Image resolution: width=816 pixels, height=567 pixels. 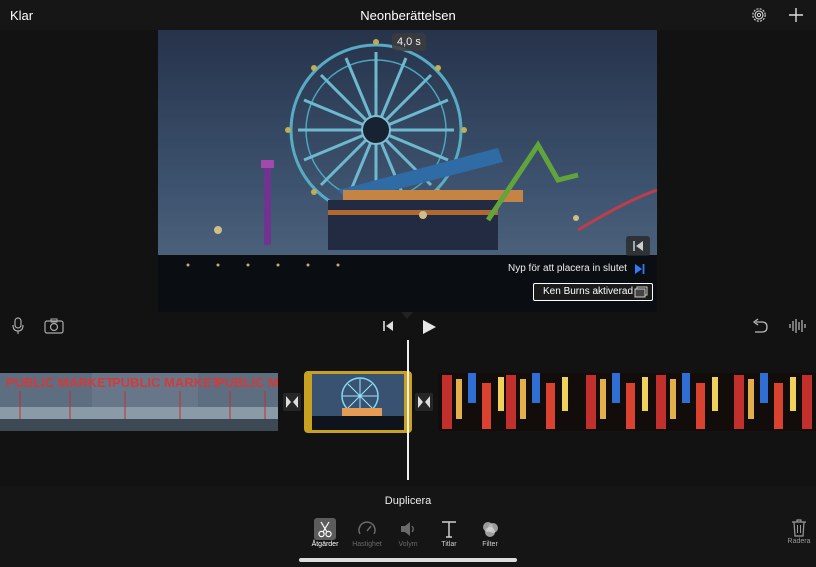 I want to click on microphone-icon, so click(x=18, y=326).